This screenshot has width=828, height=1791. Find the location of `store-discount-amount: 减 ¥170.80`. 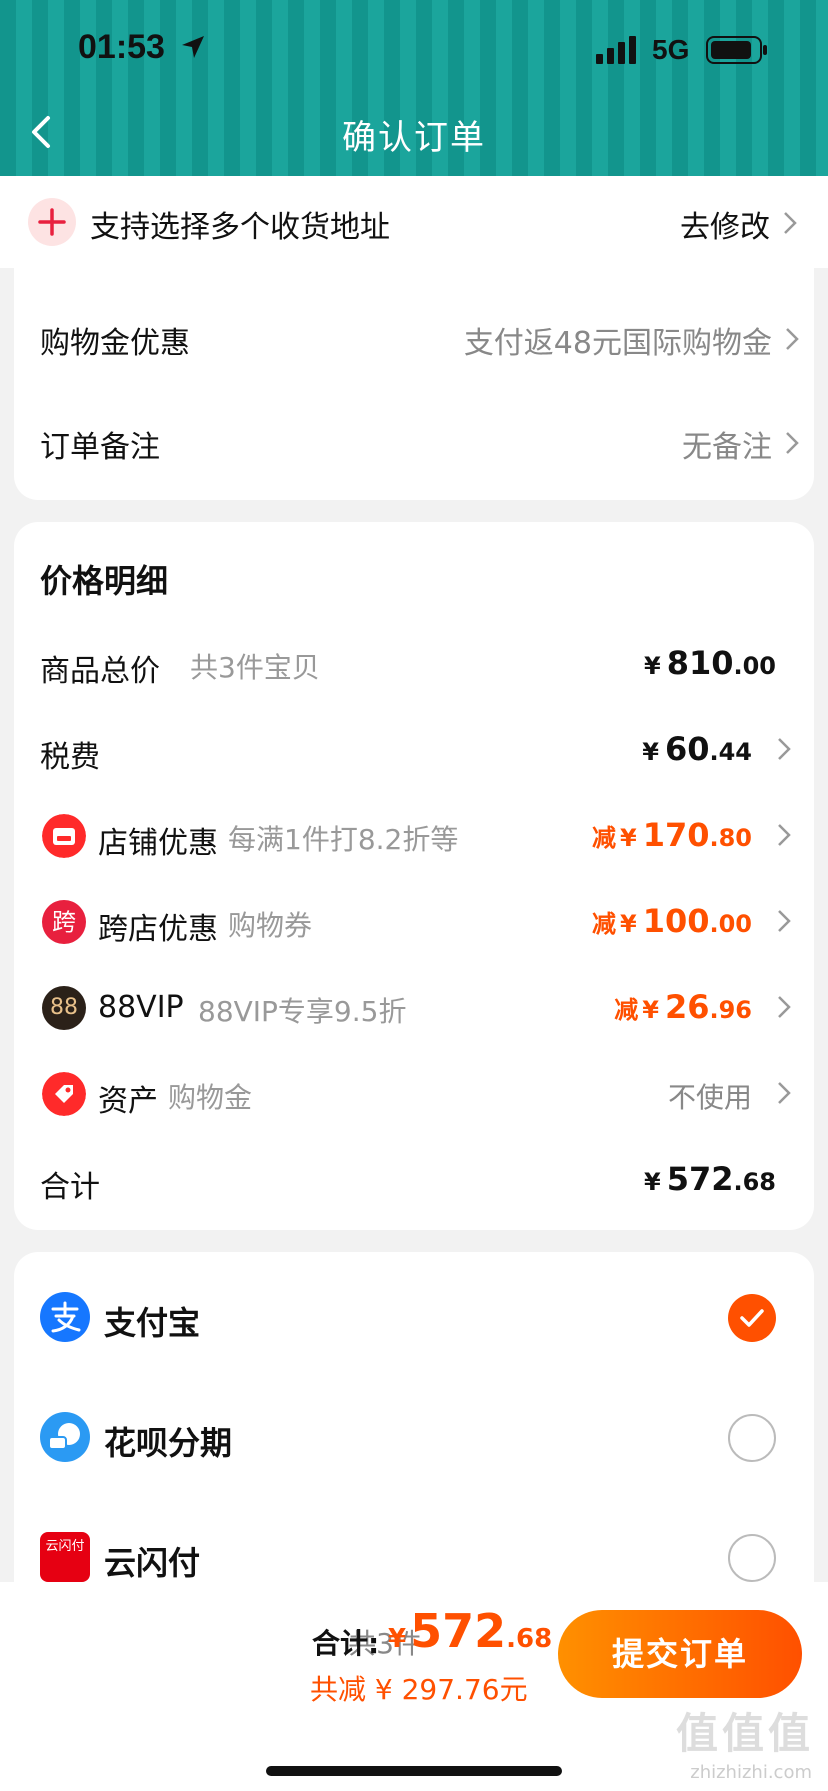

store-discount-amount: 减 ¥170.80 is located at coordinates (671, 835).